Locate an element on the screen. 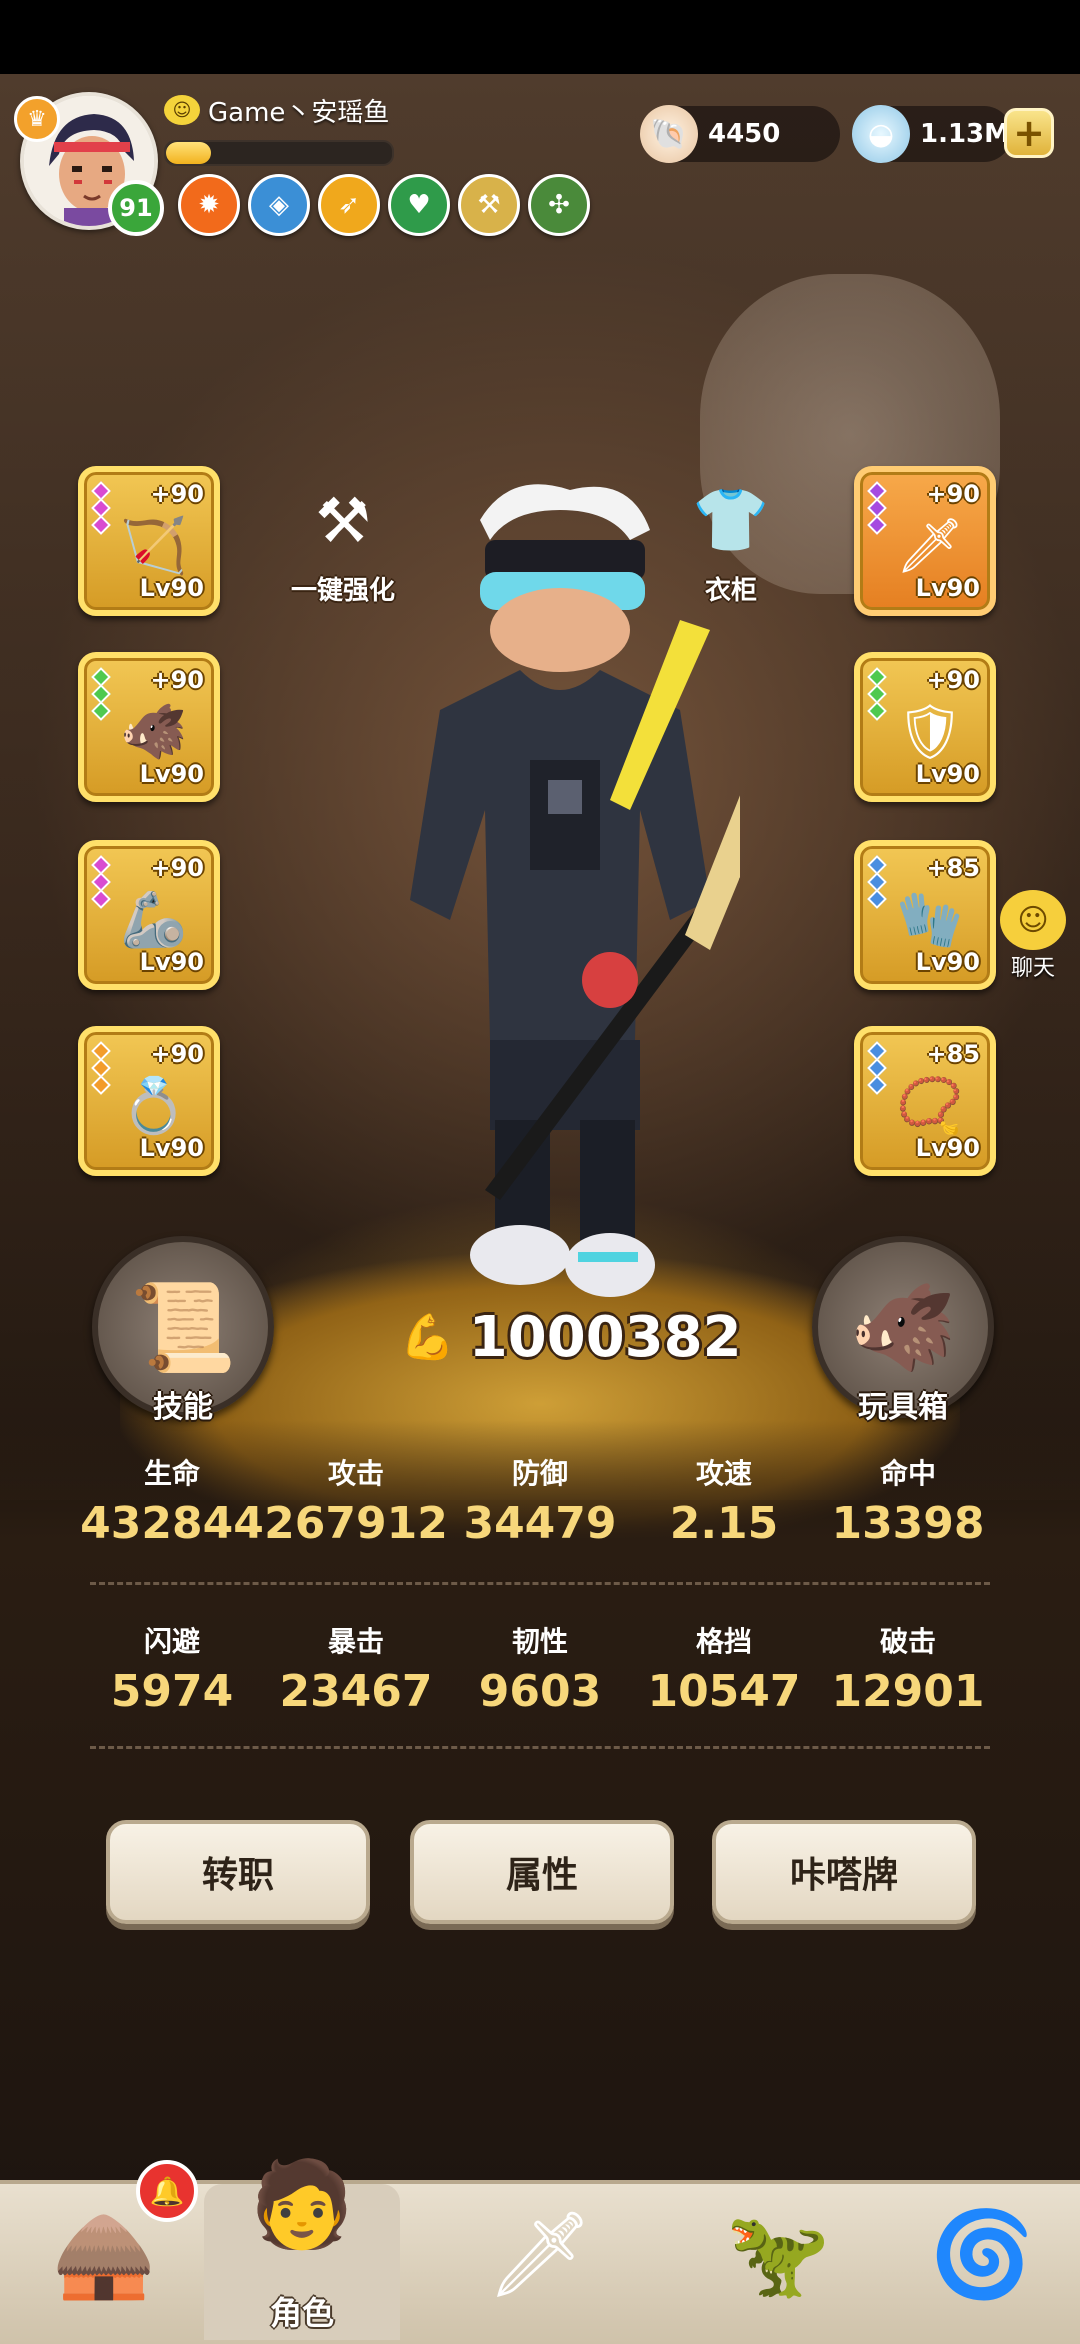 This screenshot has height=2344, width=1080. shell-icon: 🐚 is located at coordinates (669, 134).